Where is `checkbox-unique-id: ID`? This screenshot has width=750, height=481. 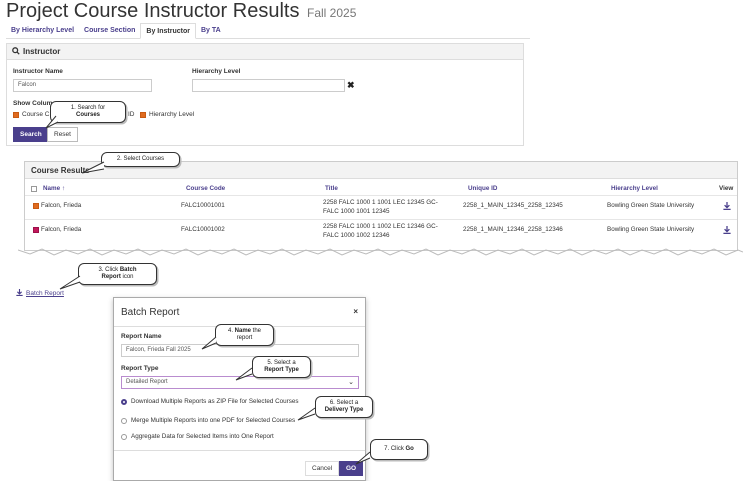 checkbox-unique-id: ID is located at coordinates (131, 114).